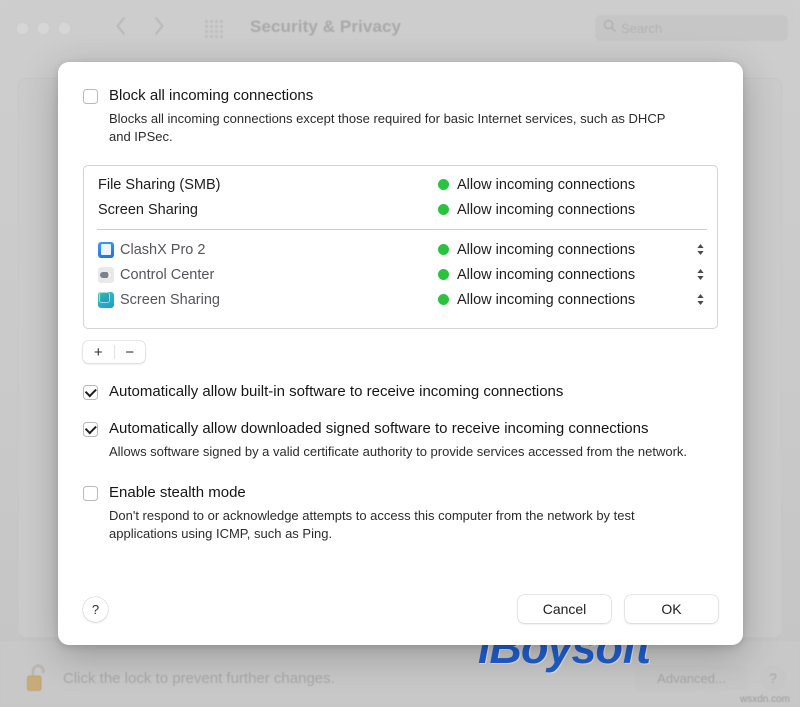 The image size is (800, 707). I want to click on rule-name-with-icon: Control Center, so click(268, 274).